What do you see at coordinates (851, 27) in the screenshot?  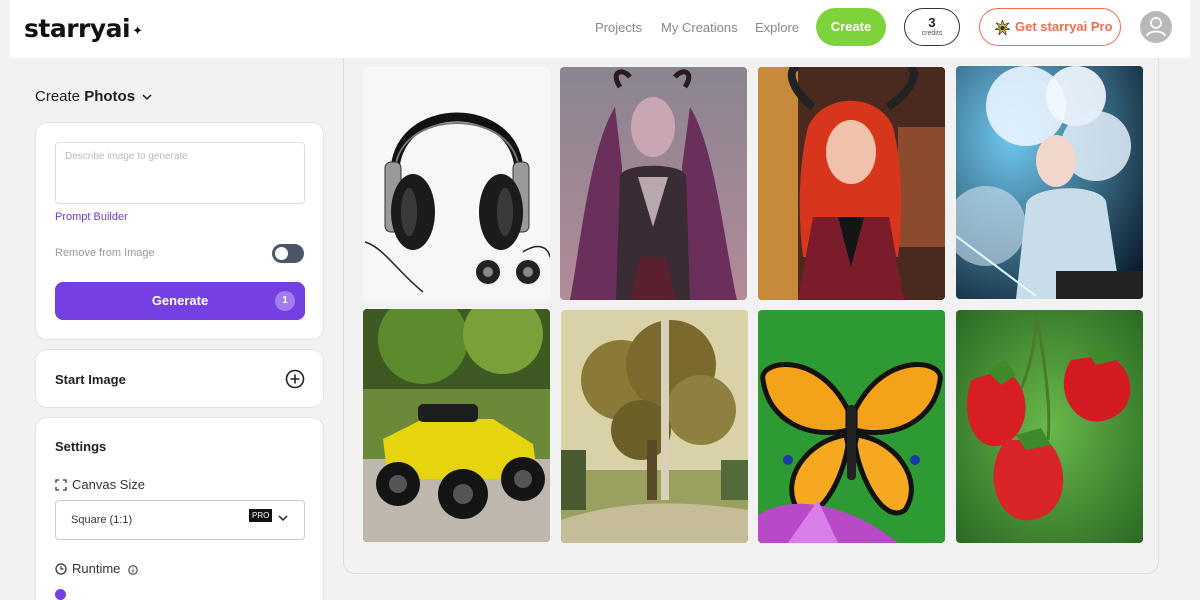 I see `create-button: Create` at bounding box center [851, 27].